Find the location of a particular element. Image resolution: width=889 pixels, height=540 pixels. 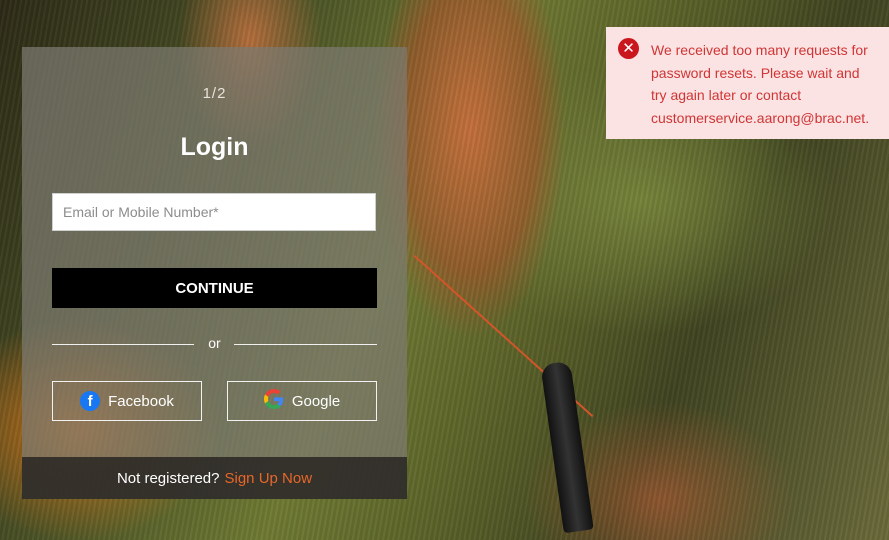

divider-text: or is located at coordinates (214, 343).